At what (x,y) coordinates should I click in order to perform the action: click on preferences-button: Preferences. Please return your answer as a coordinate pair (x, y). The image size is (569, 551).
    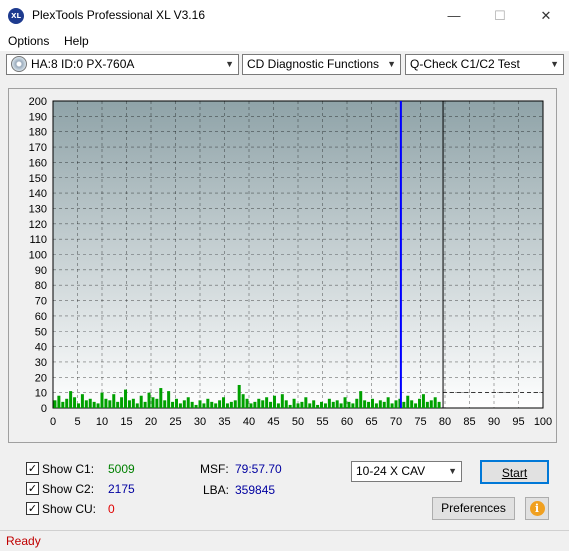
    Looking at the image, I should click on (473, 508).